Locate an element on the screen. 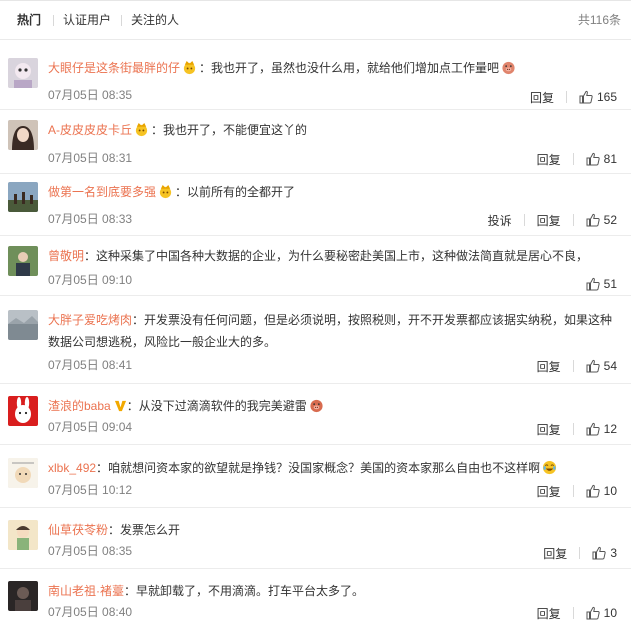 Image resolution: width=631 pixels, height=629 pixels. comment-actions: 回复 54 is located at coordinates (577, 366).